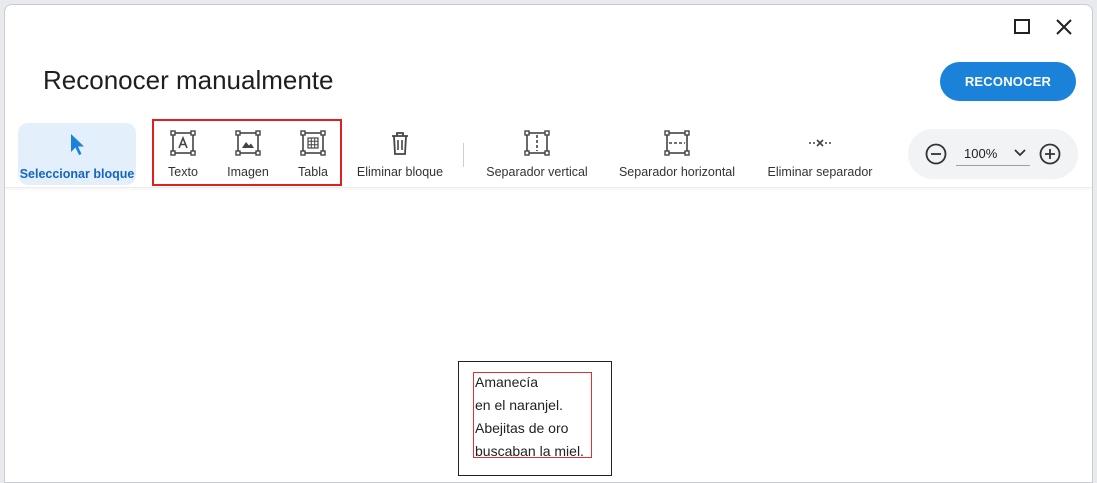 The image size is (1097, 483). I want to click on horizontal-separator-label: Separador horizontal, so click(677, 172).